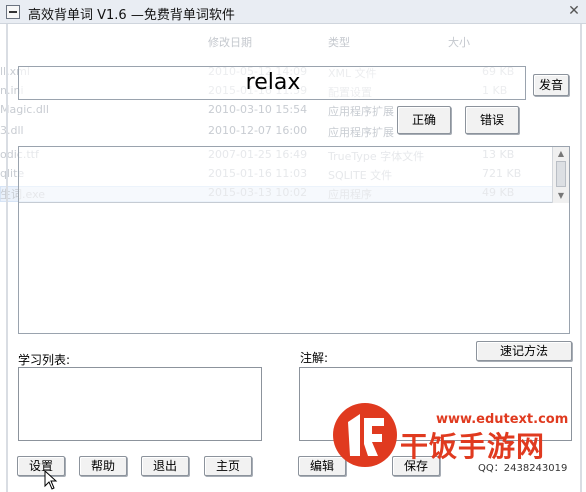  I want to click on help-button: 帮助, so click(103, 466).